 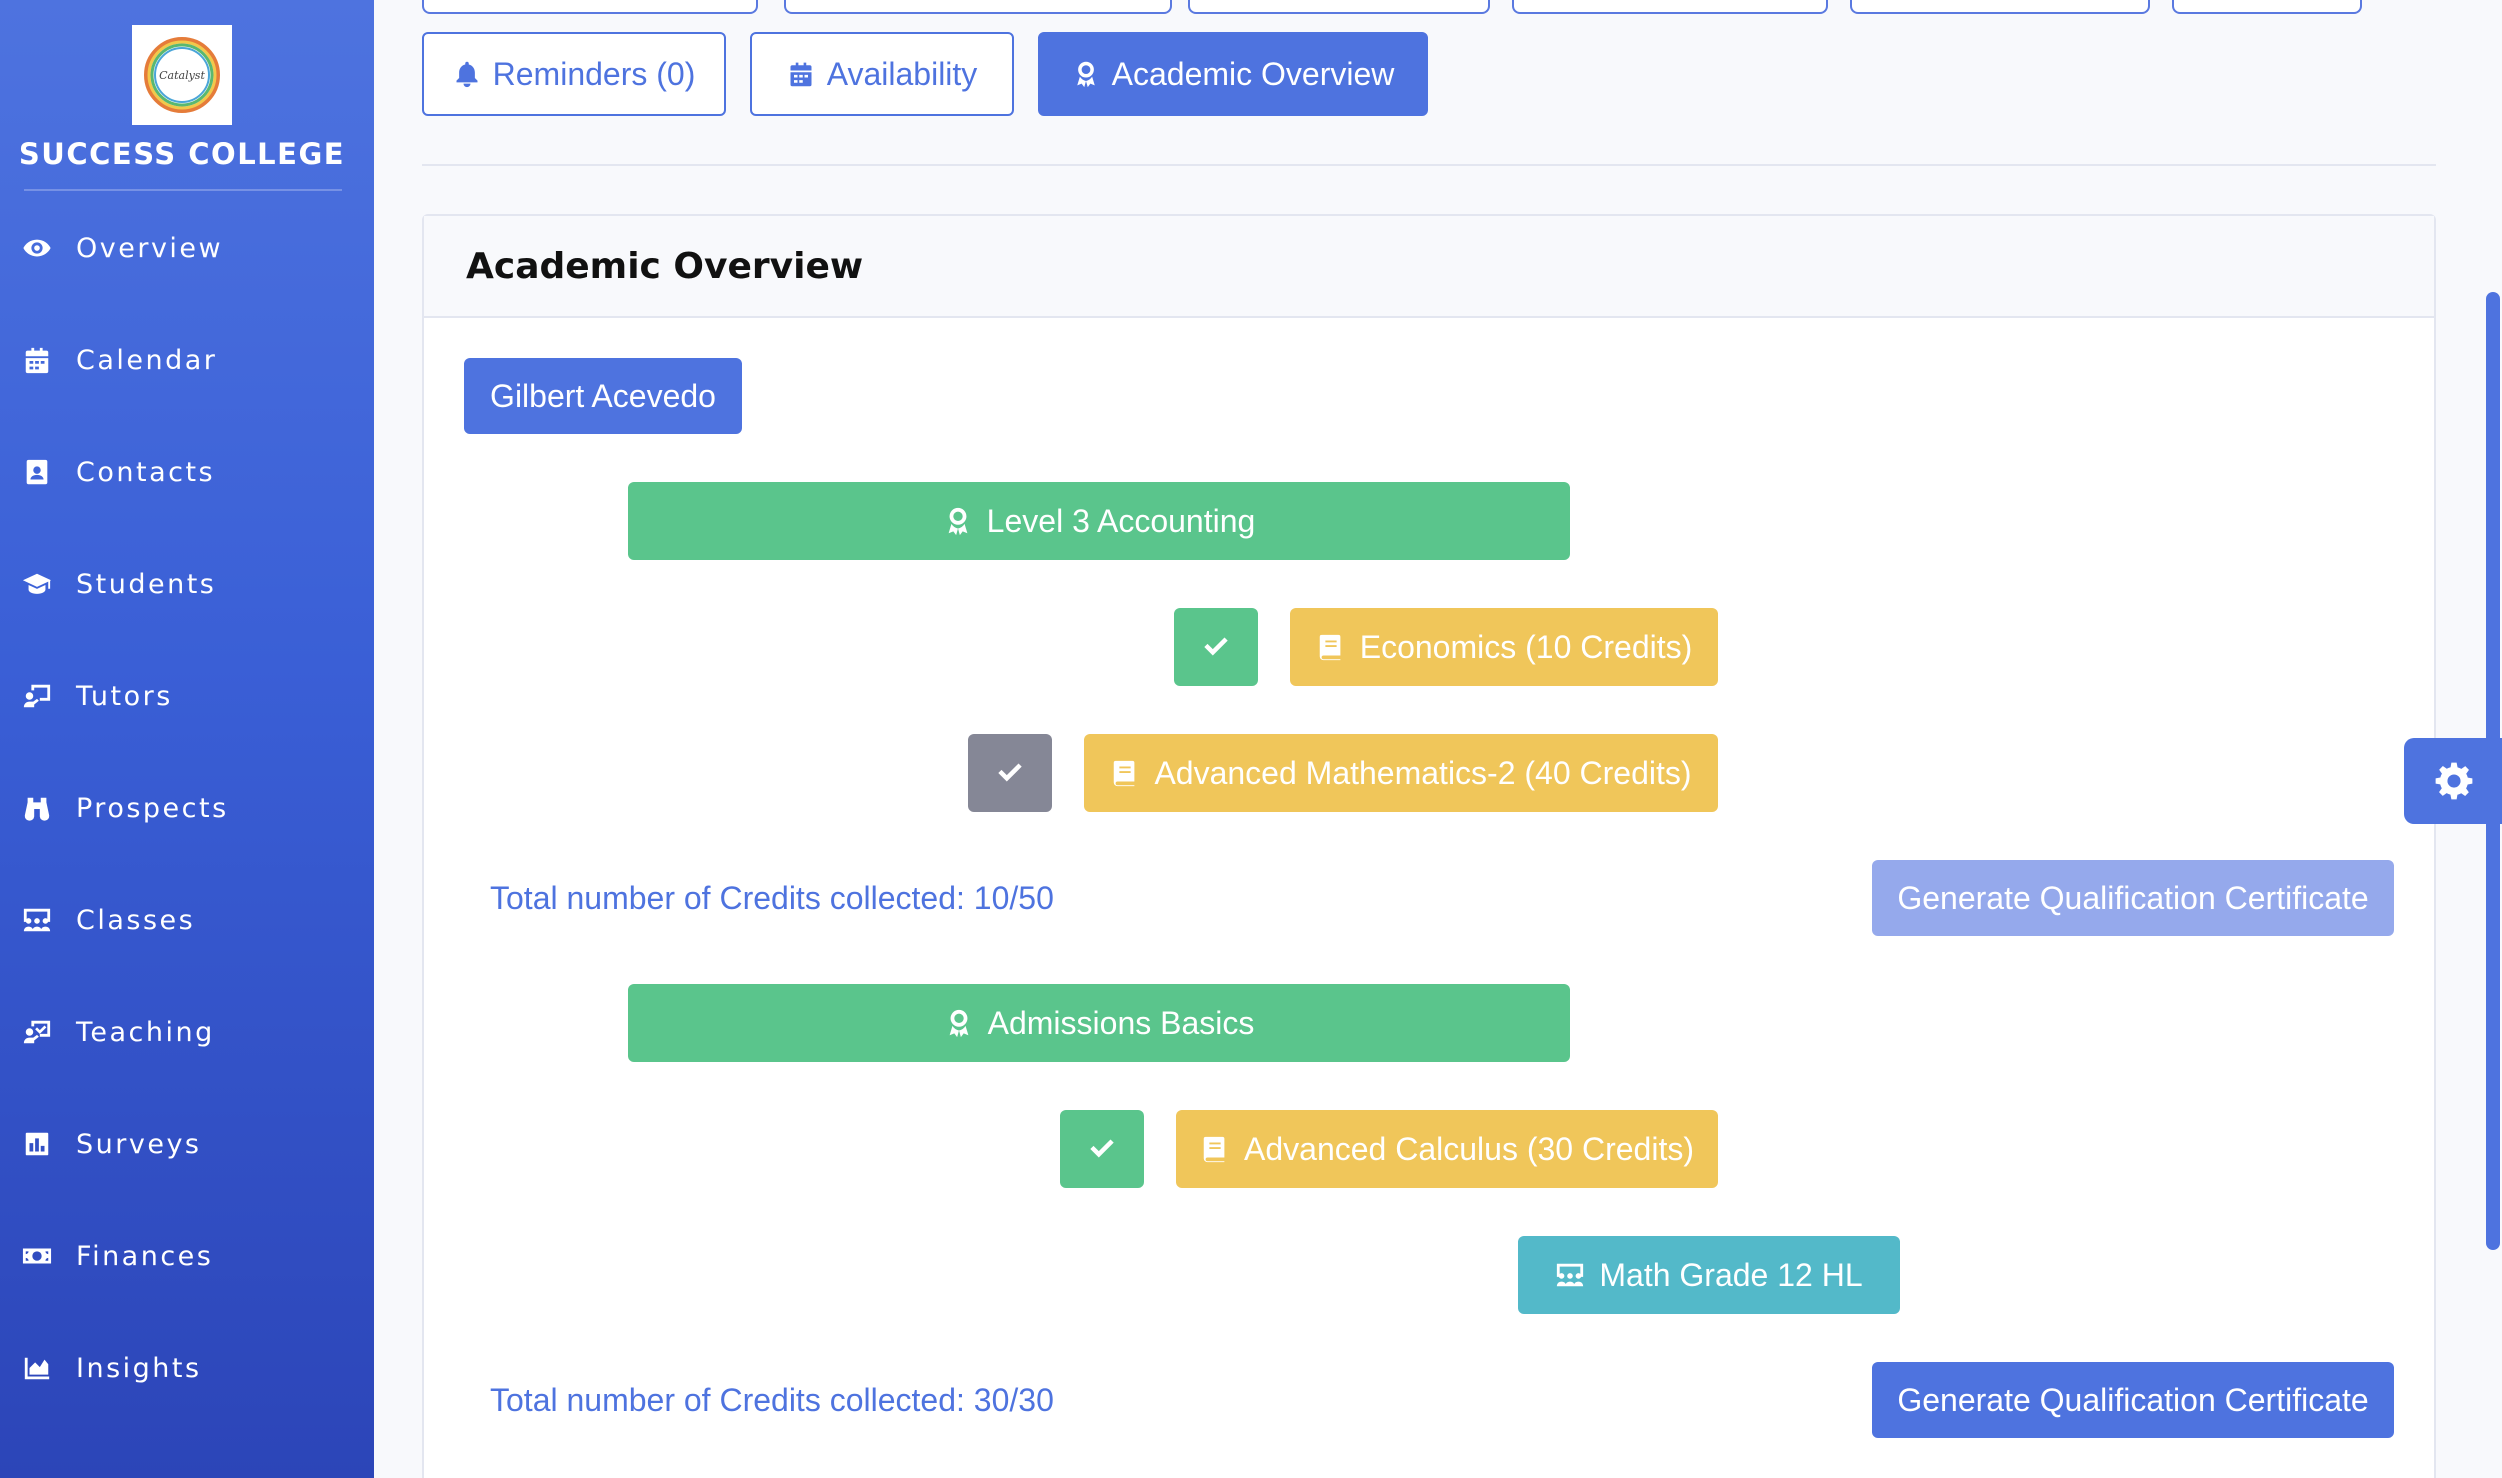 What do you see at coordinates (772, 1400) in the screenshot?
I see `credits-total: Total number of Credits collected: 30/30` at bounding box center [772, 1400].